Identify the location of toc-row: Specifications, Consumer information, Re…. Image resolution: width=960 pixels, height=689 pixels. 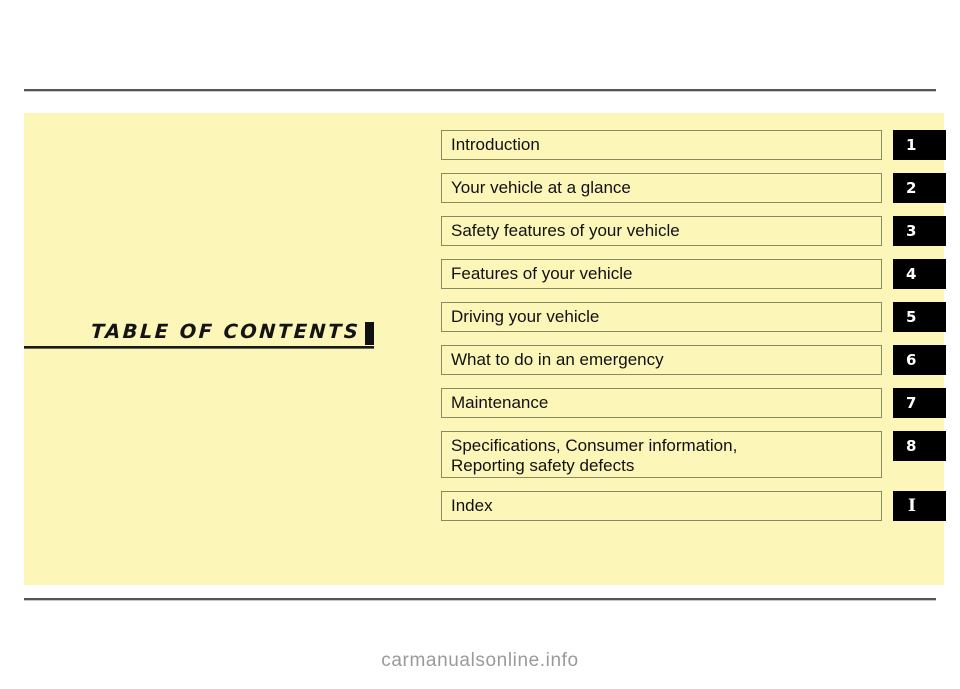
(693, 454).